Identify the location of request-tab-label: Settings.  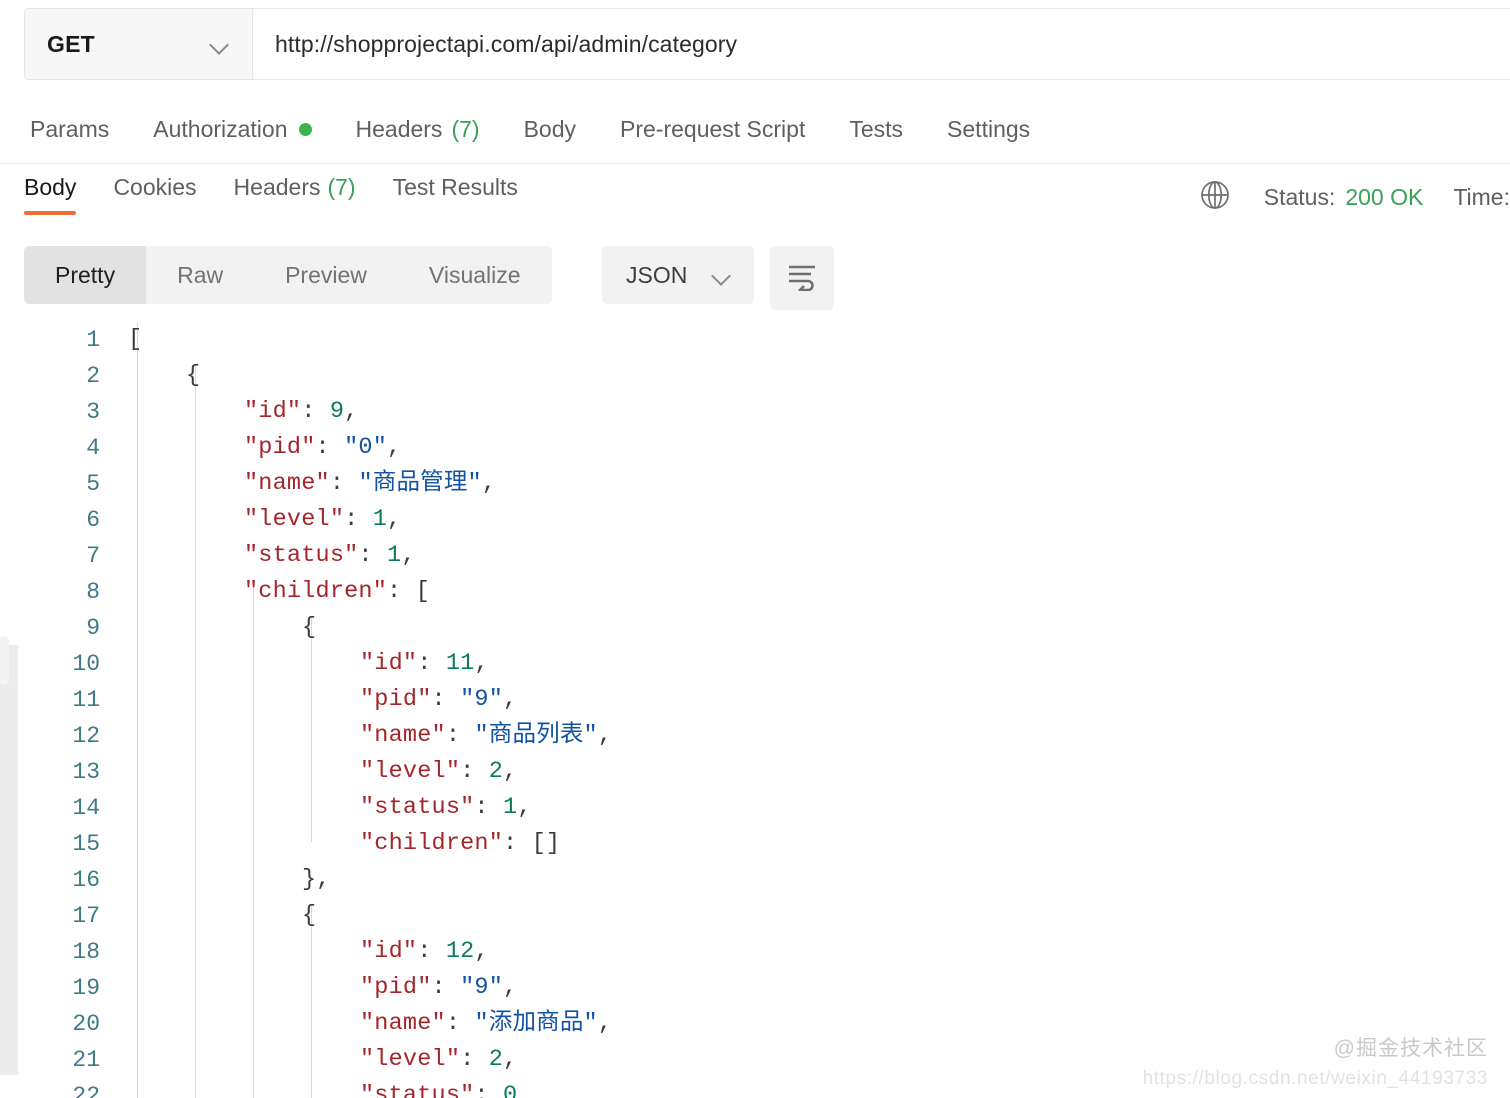
(989, 129).